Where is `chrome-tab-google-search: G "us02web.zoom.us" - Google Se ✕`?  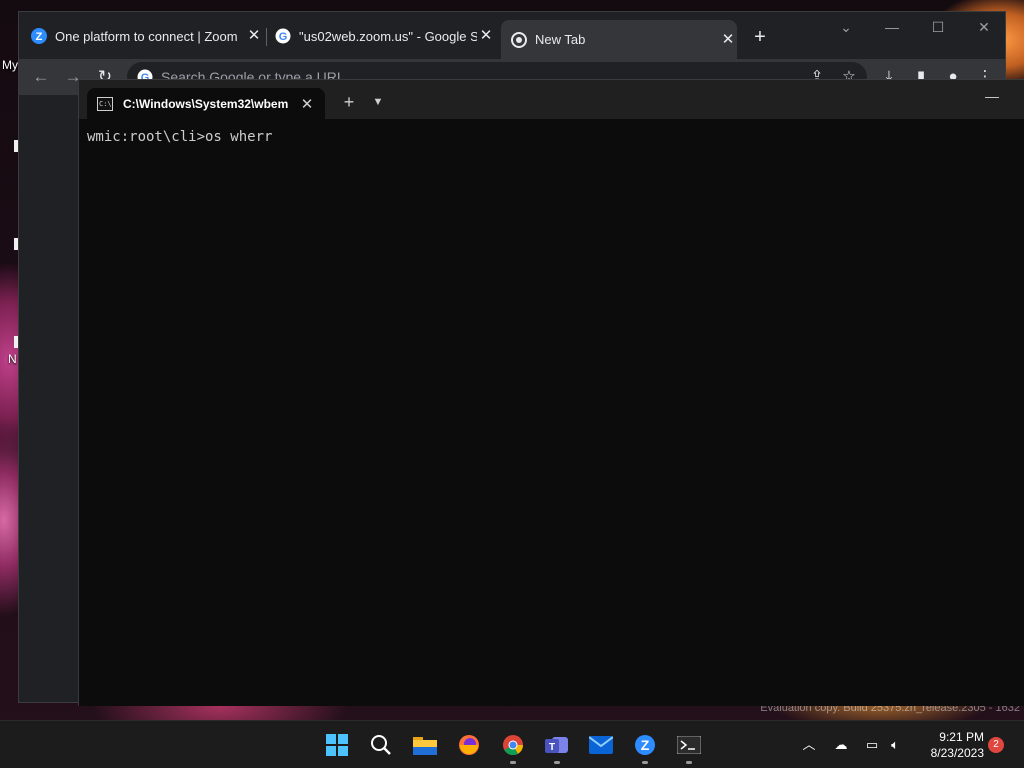 chrome-tab-google-search: G "us02web.zoom.us" - Google Se ✕ is located at coordinates (385, 36).